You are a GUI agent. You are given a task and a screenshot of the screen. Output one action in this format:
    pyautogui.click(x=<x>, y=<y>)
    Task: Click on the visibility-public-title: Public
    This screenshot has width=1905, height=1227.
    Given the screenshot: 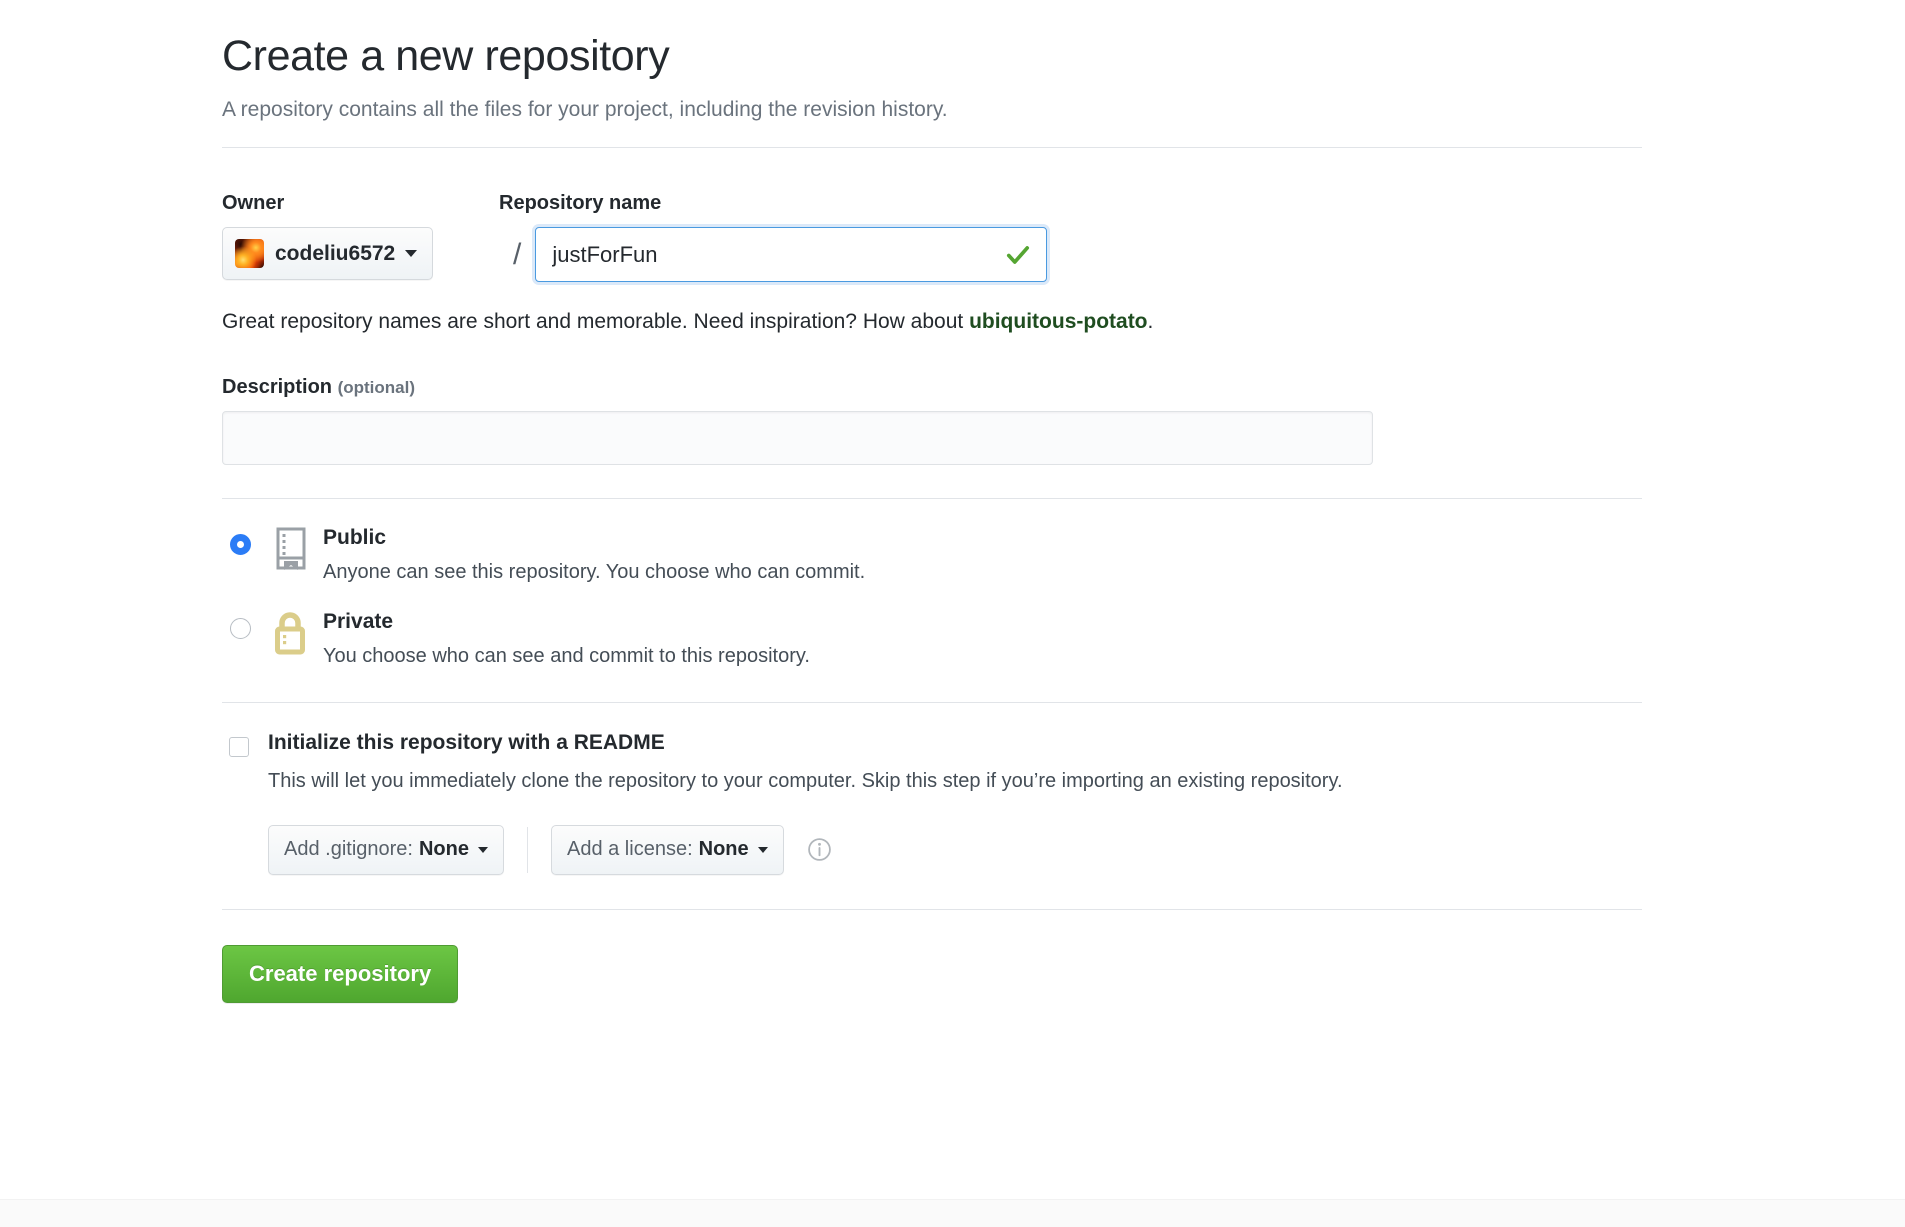 What is the action you would take?
    pyautogui.click(x=355, y=537)
    